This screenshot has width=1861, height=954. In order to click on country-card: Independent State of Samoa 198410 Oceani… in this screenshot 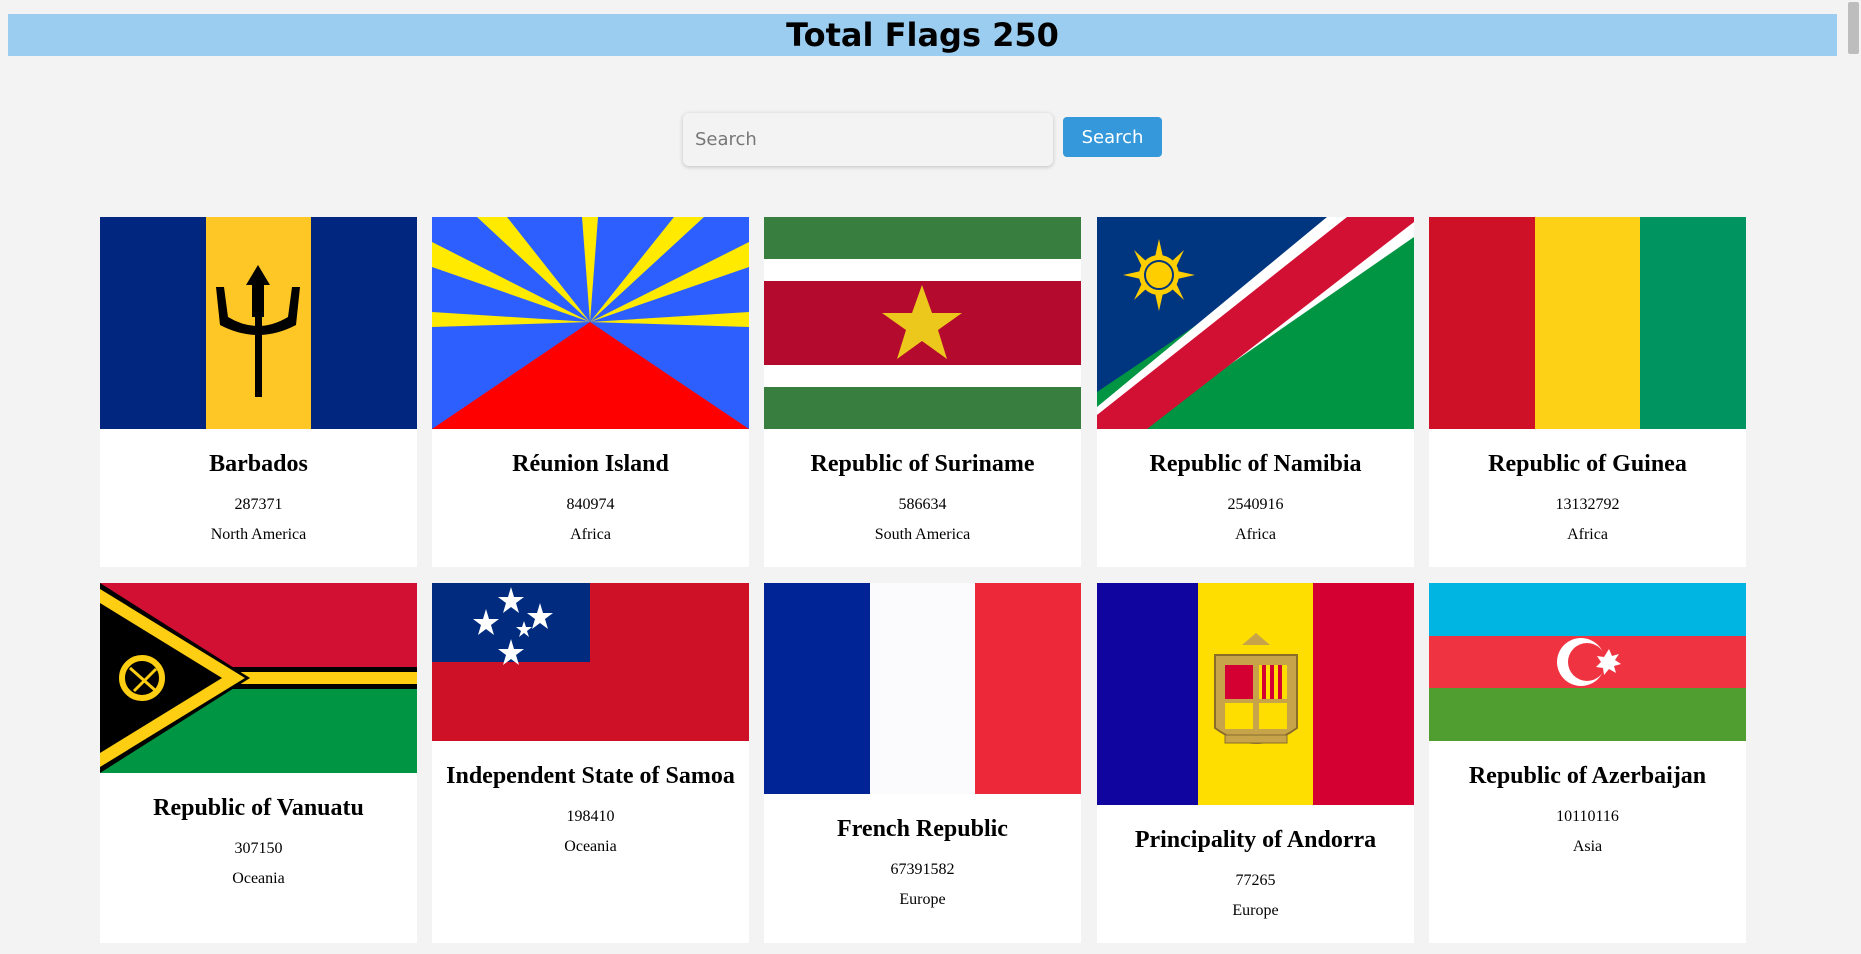, I will do `click(590, 763)`.